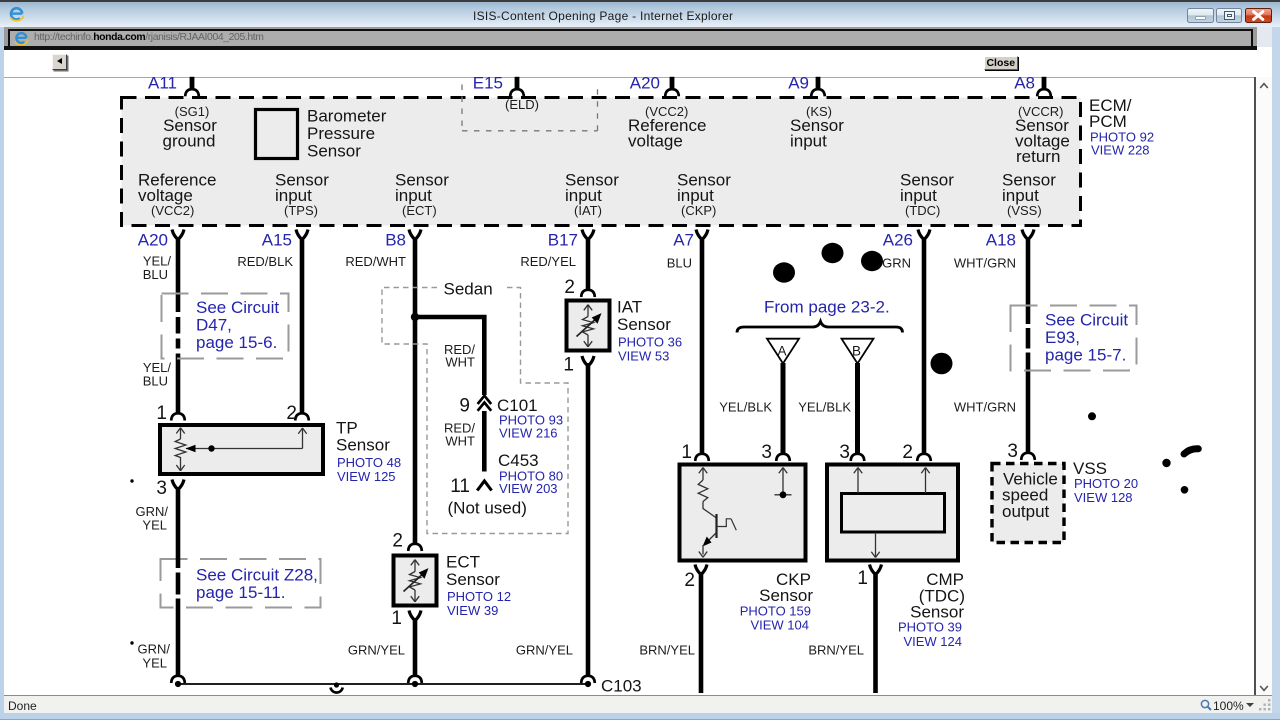  What do you see at coordinates (588, 210) in the screenshot?
I see `svg-text: (IAT)` at bounding box center [588, 210].